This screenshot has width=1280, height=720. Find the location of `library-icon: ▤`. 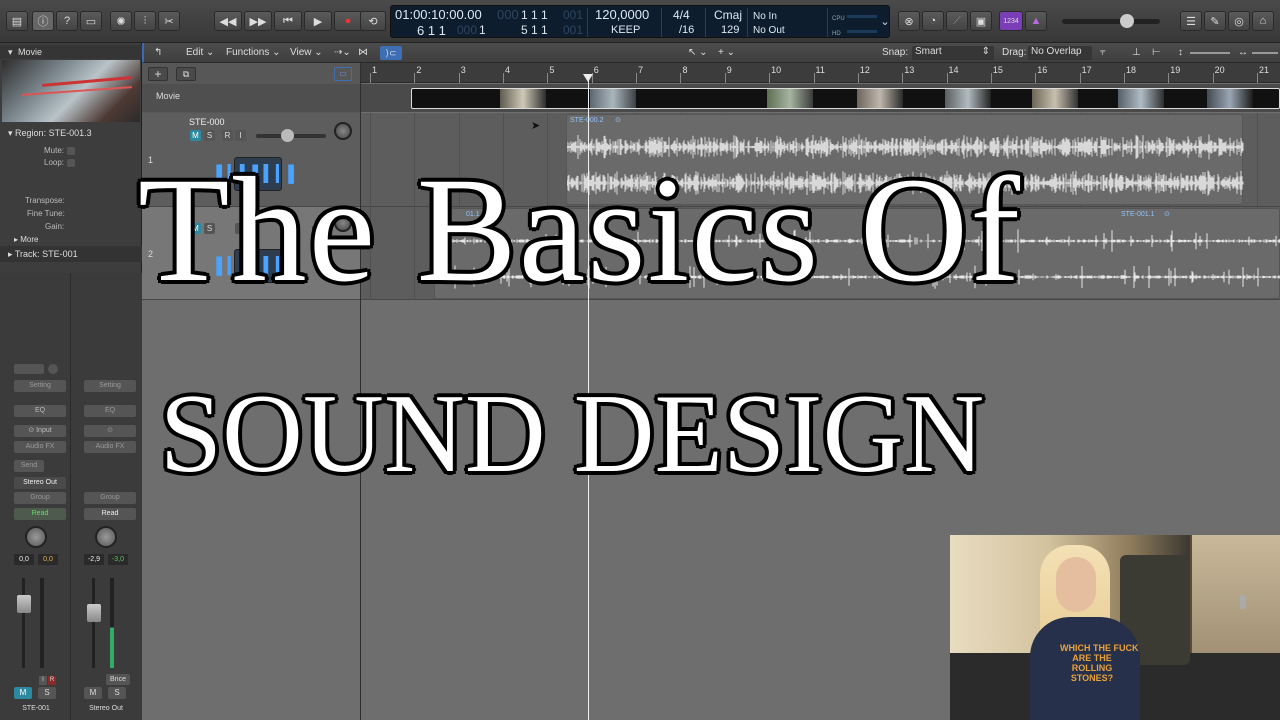

library-icon: ▤ is located at coordinates (17, 21).